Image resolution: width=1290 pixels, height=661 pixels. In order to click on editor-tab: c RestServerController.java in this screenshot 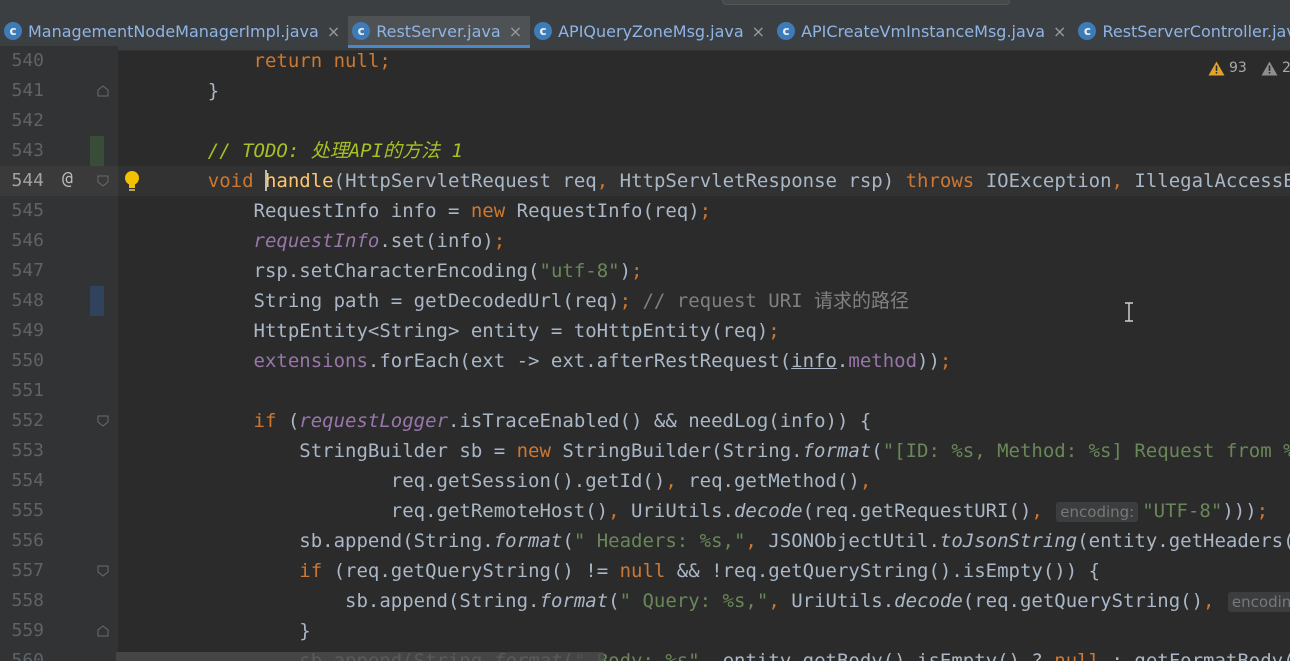, I will do `click(1182, 31)`.